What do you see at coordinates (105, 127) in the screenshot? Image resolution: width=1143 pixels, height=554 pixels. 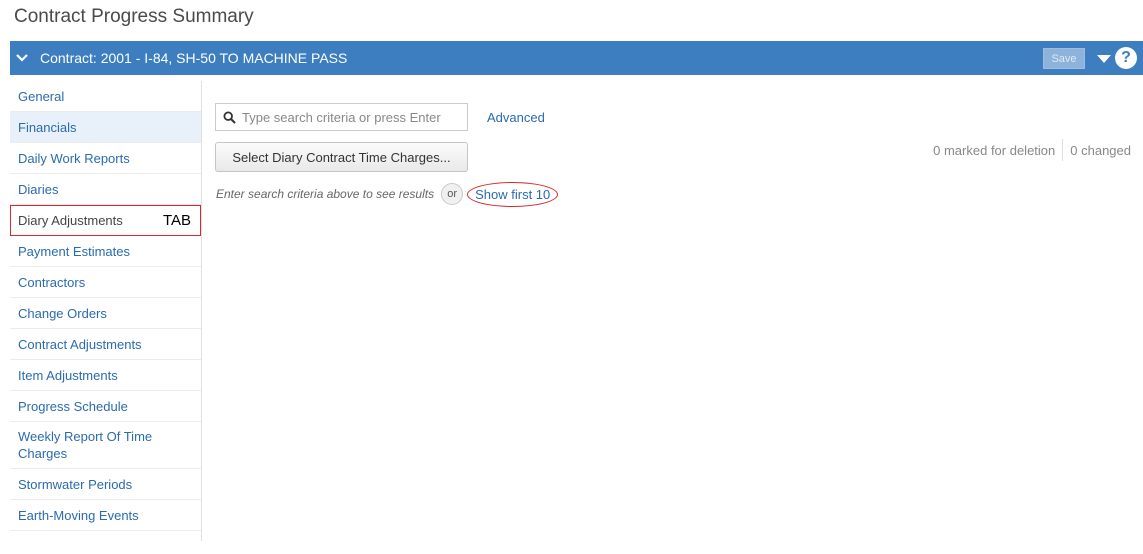 I see `sidebar-item-financials: Financials` at bounding box center [105, 127].